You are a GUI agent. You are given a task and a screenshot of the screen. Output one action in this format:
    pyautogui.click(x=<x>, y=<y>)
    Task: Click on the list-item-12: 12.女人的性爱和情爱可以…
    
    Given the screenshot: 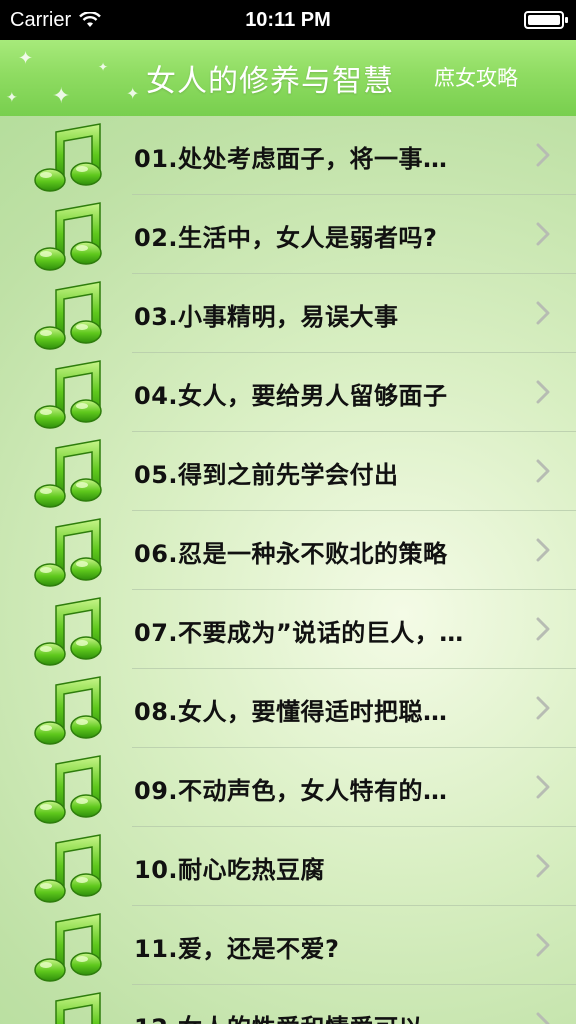 What is the action you would take?
    pyautogui.click(x=288, y=1004)
    